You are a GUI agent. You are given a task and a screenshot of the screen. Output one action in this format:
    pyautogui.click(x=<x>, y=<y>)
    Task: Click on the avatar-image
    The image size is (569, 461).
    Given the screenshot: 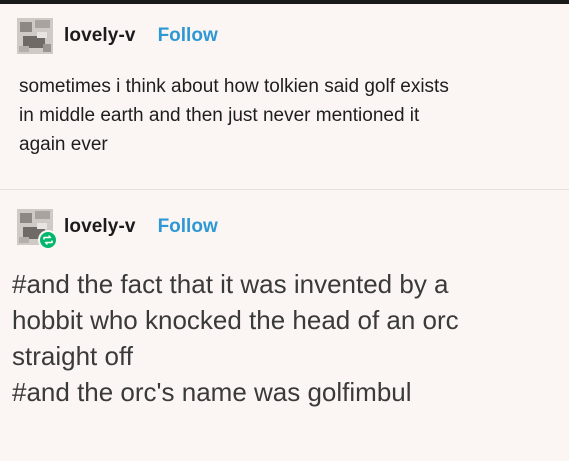 What is the action you would take?
    pyautogui.click(x=35, y=36)
    